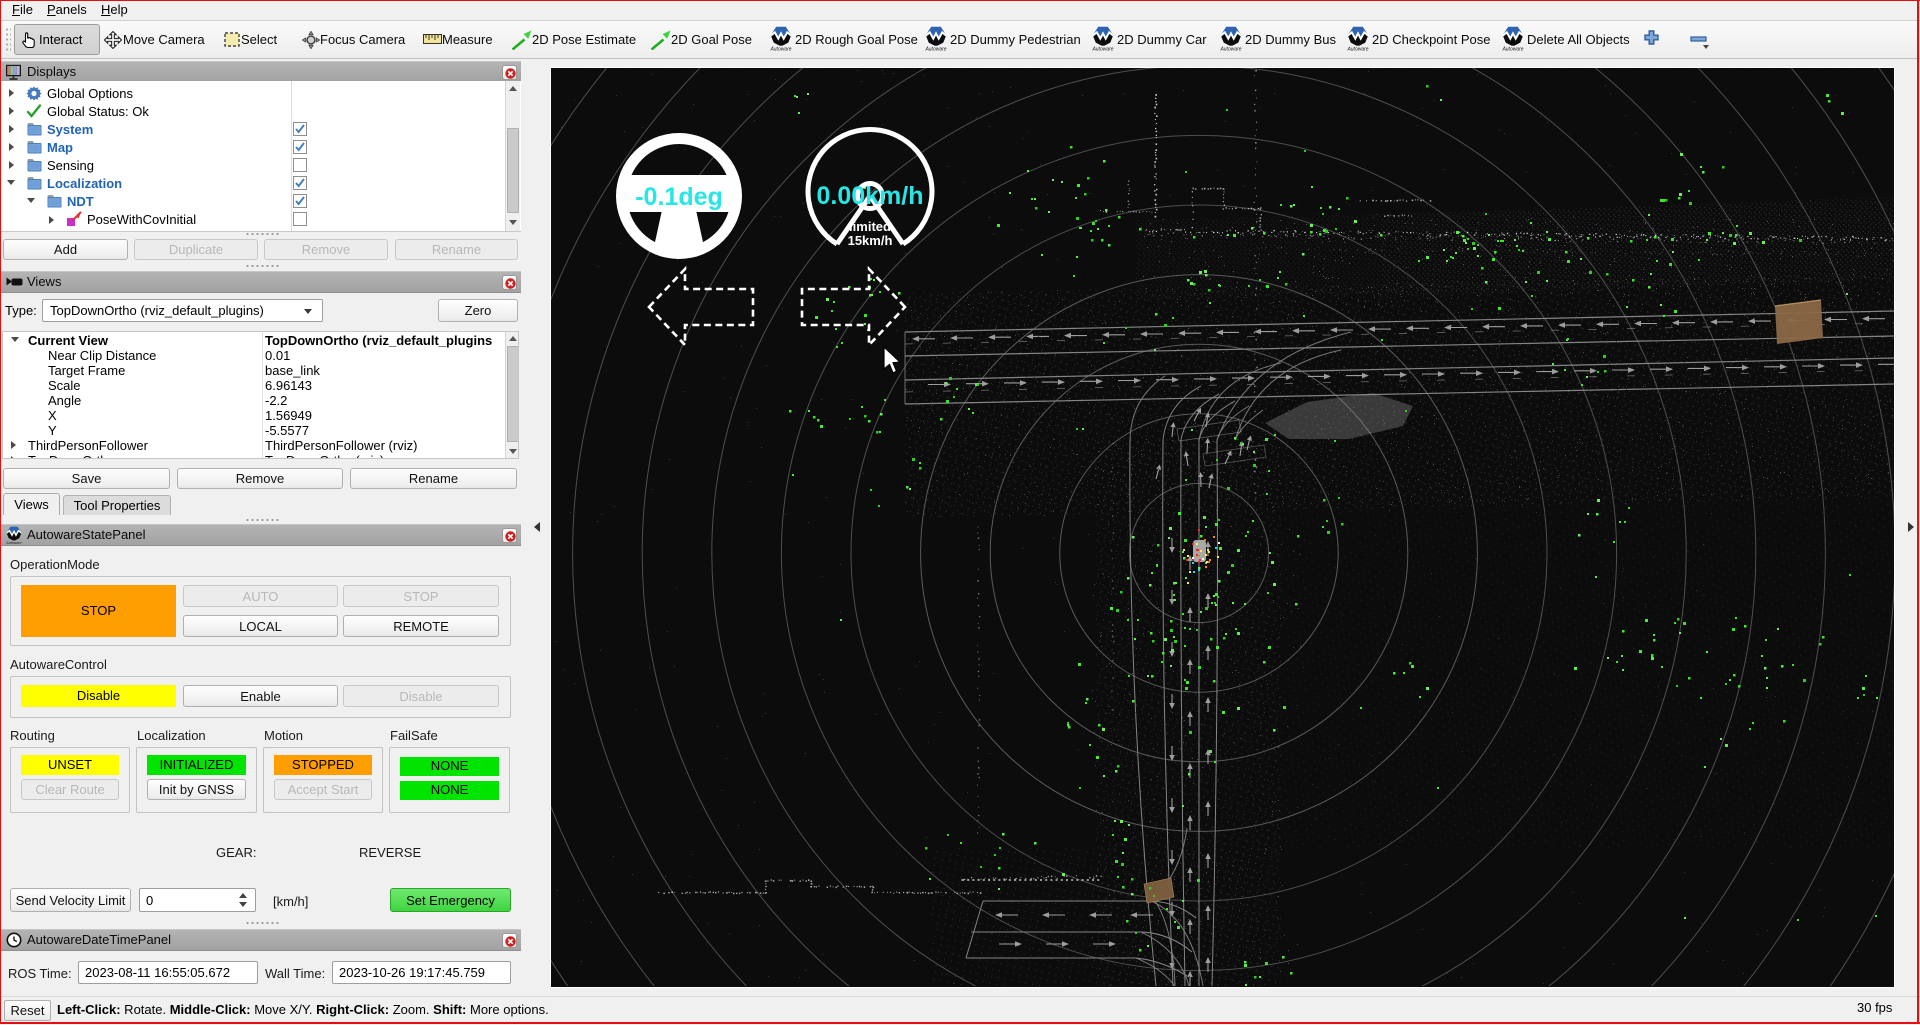 This screenshot has width=1920, height=1025. Describe the element at coordinates (870, 240) in the screenshot. I see `svg-text: 15km/h` at that location.